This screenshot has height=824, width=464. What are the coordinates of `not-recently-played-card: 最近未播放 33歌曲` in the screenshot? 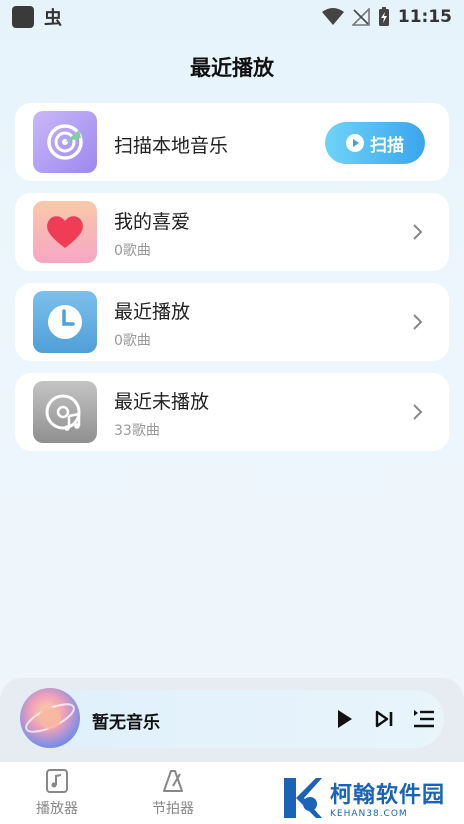 It's located at (232, 412).